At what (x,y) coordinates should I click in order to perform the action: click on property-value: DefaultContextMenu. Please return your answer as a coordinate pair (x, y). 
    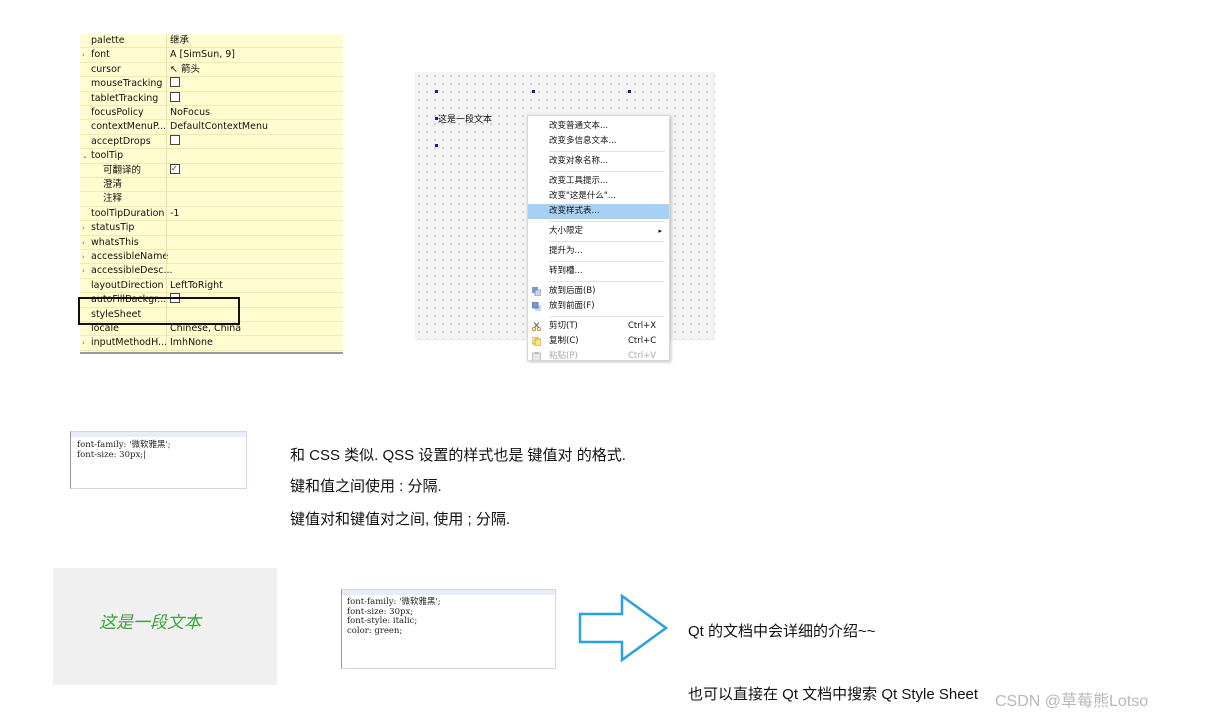
    Looking at the image, I should click on (219, 127).